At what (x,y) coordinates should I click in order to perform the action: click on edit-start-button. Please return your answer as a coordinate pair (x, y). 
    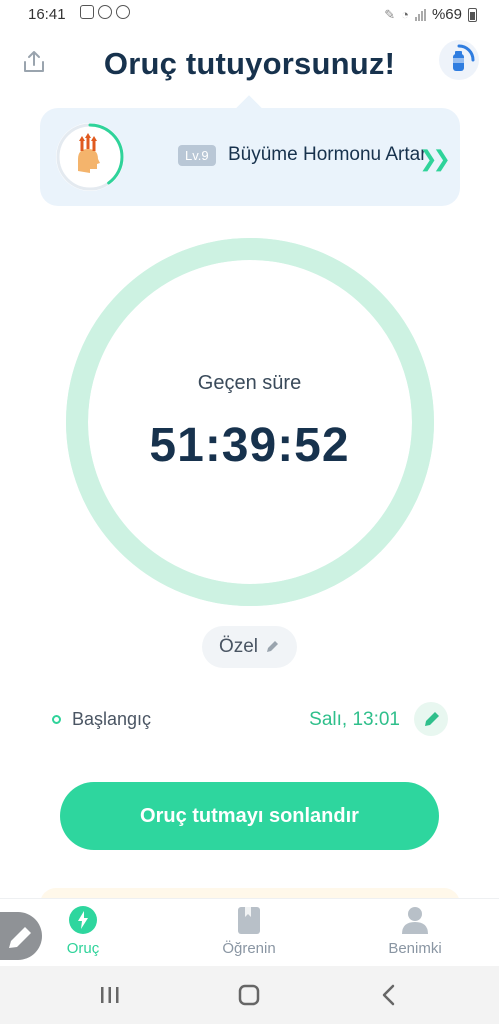
    Looking at the image, I should click on (431, 719).